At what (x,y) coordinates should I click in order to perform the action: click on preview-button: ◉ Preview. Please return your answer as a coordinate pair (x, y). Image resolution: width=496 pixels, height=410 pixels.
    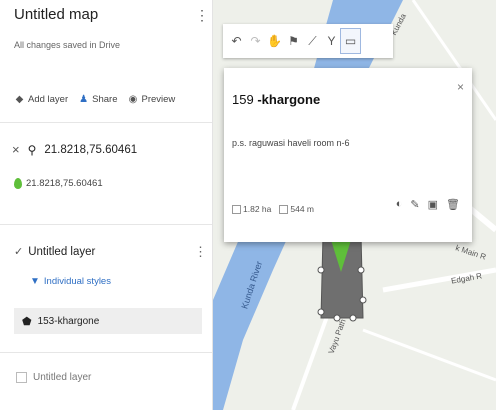
    Looking at the image, I should click on (152, 99).